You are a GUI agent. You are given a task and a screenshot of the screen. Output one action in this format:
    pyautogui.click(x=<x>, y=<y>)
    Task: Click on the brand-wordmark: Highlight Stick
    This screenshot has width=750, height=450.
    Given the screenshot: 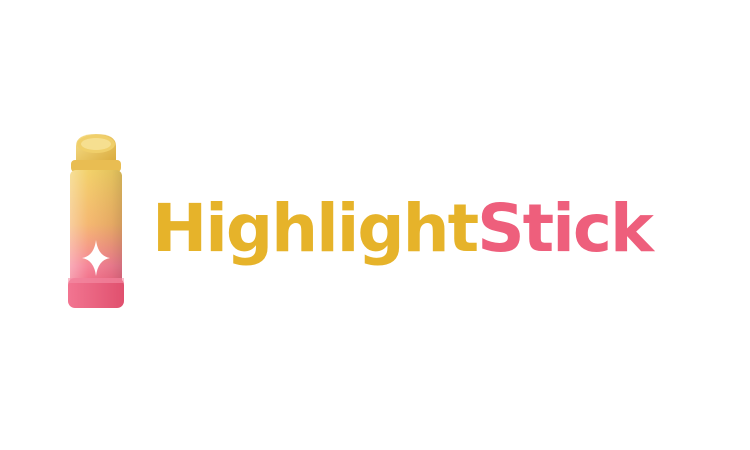 What is the action you would take?
    pyautogui.click(x=403, y=229)
    